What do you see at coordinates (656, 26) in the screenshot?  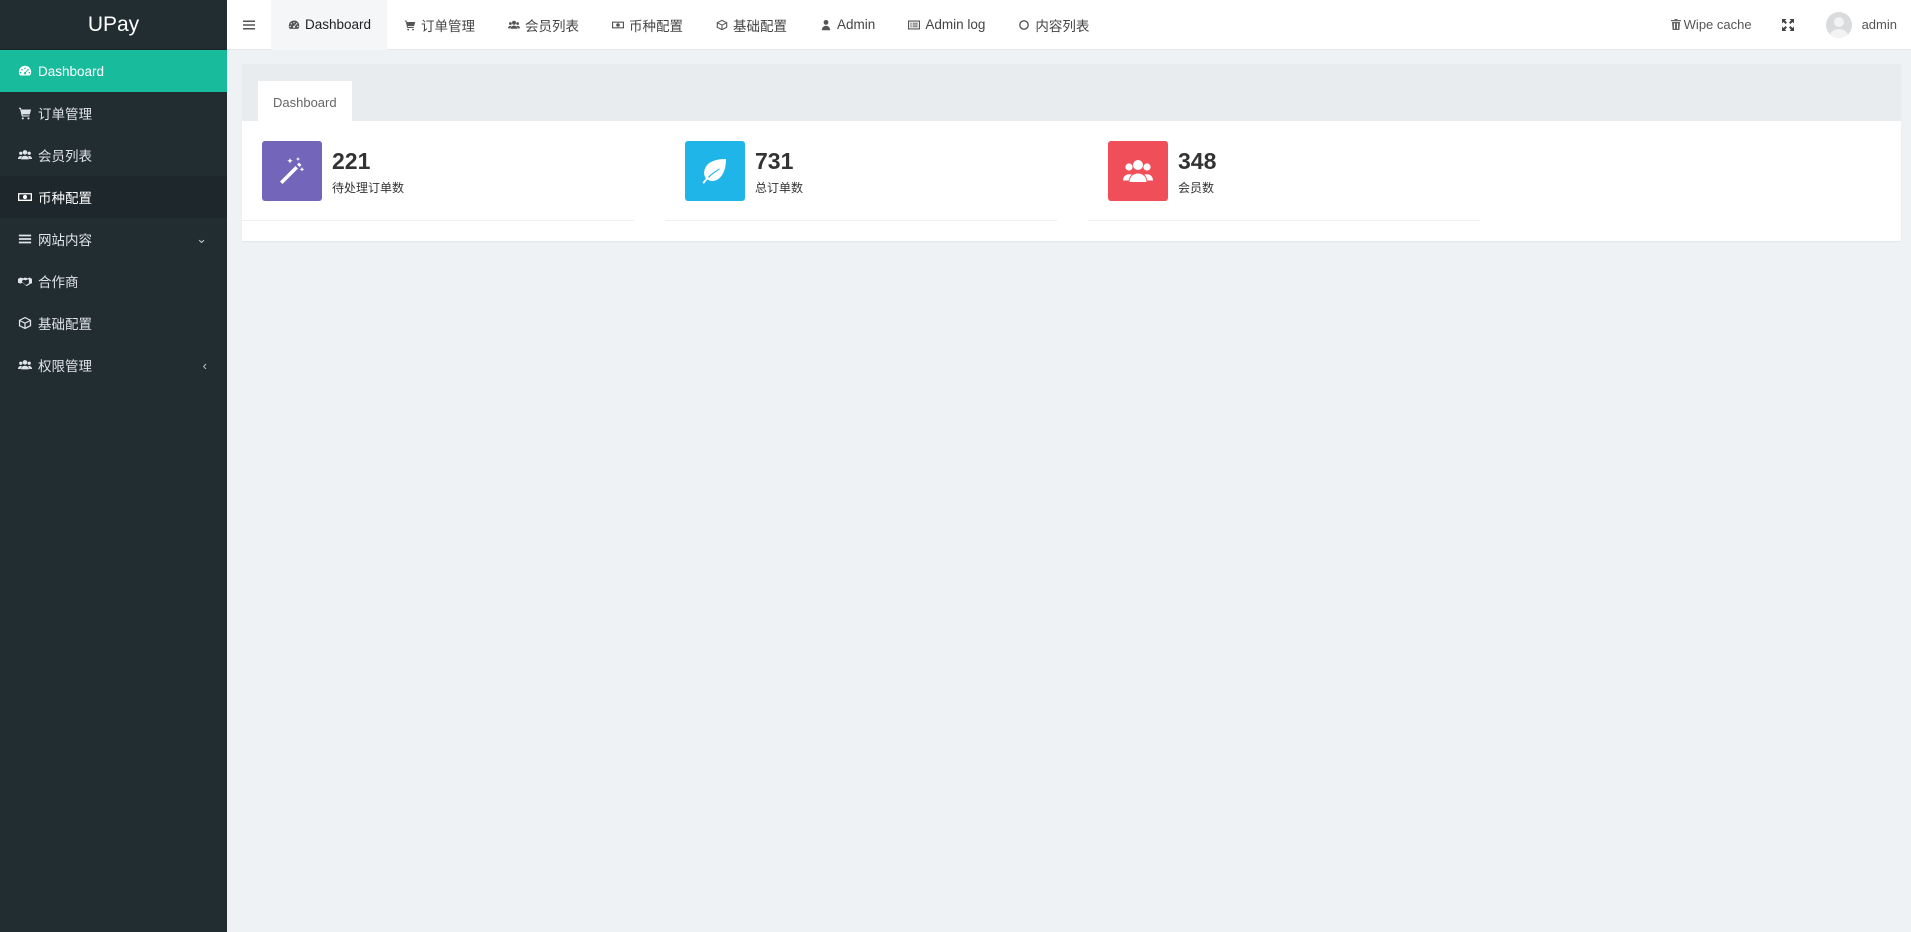 I see `tab-label: 币种配置` at bounding box center [656, 26].